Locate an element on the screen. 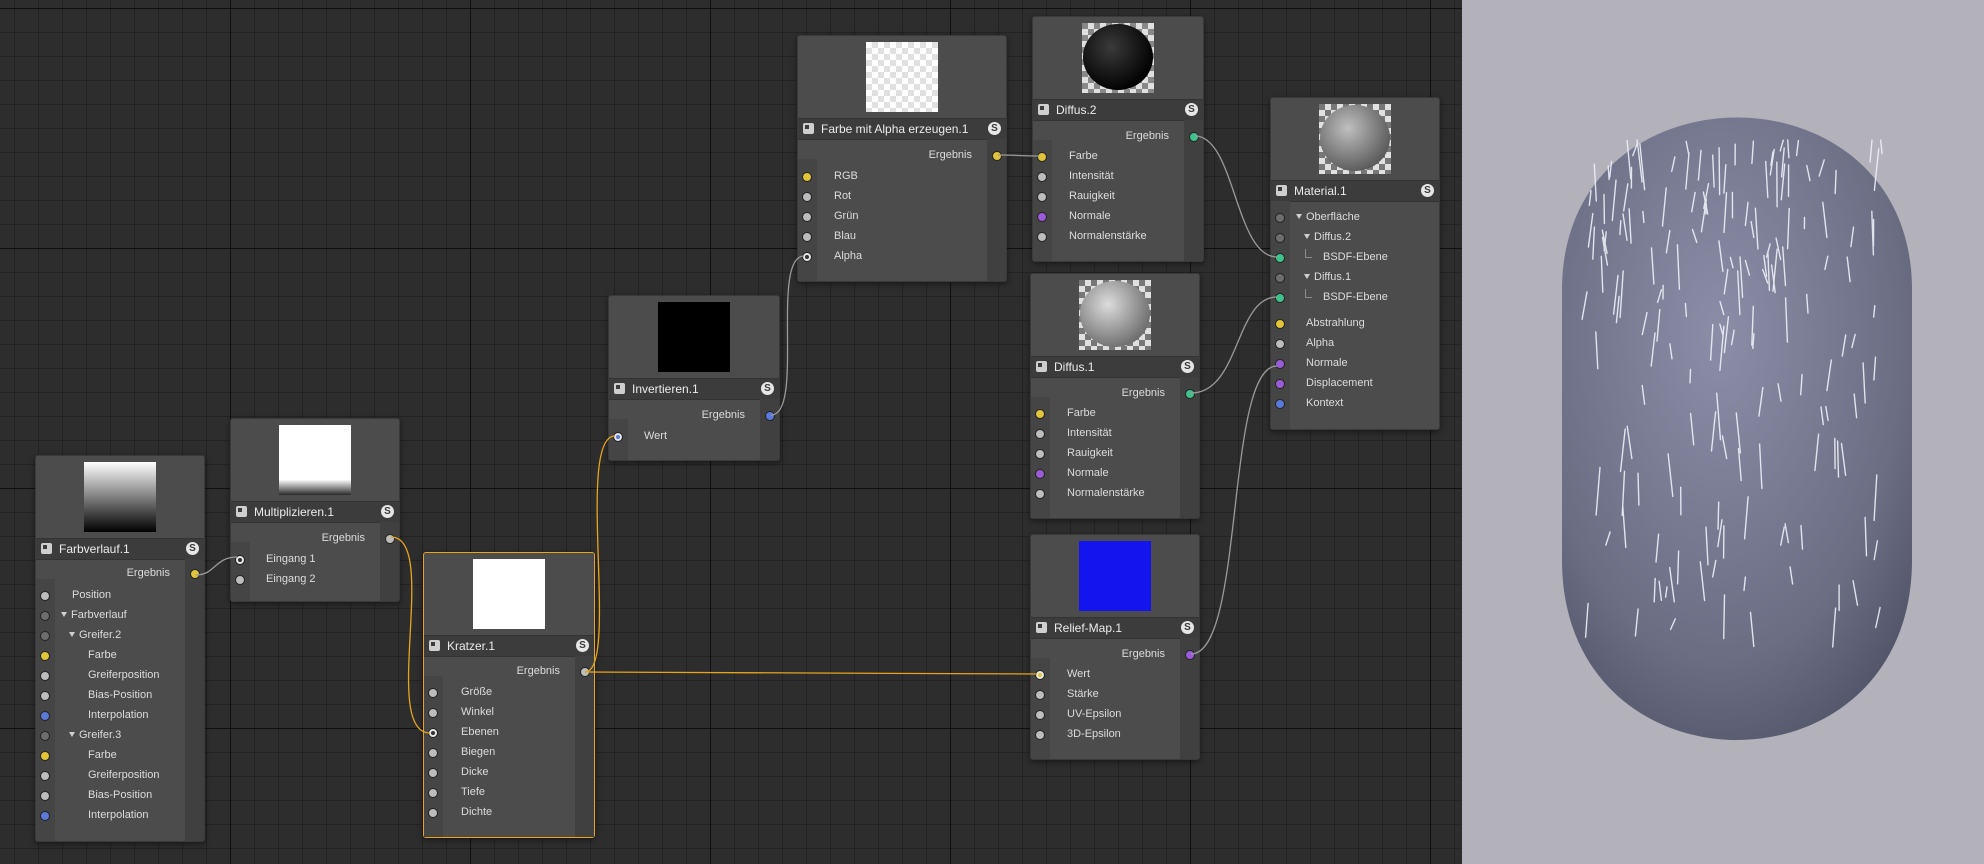 The width and height of the screenshot is (1984, 864). group-label: Greifer.2 is located at coordinates (95, 635).